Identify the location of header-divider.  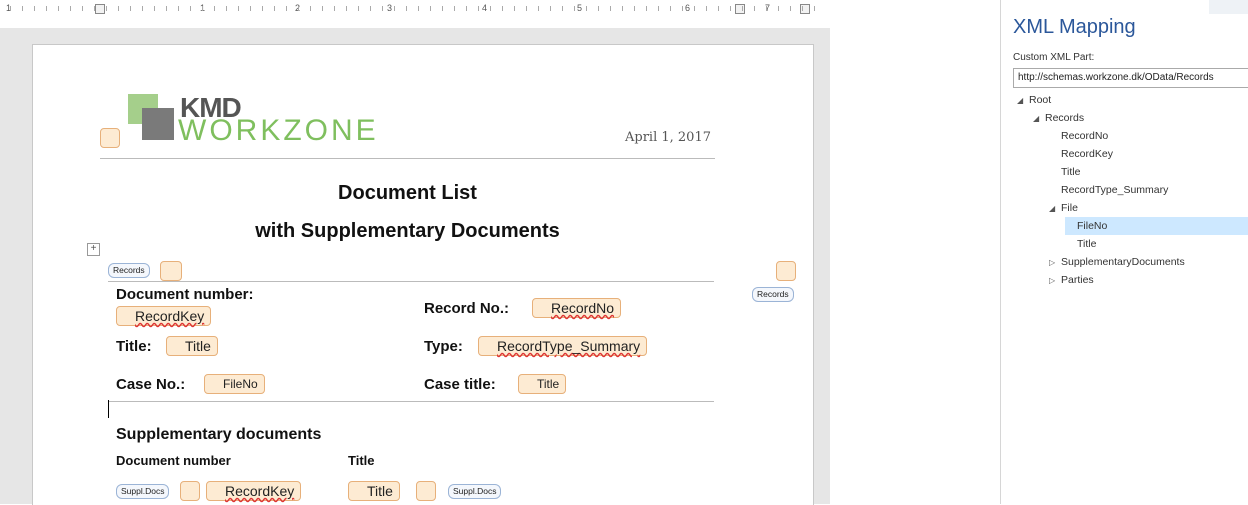
(407, 158).